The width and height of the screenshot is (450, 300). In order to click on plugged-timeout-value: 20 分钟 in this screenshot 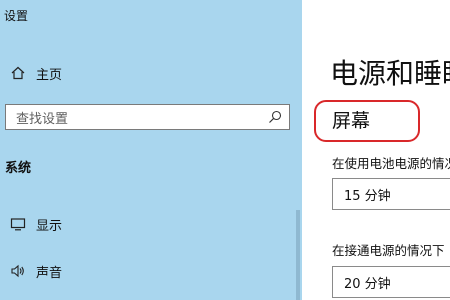, I will do `click(367, 284)`.